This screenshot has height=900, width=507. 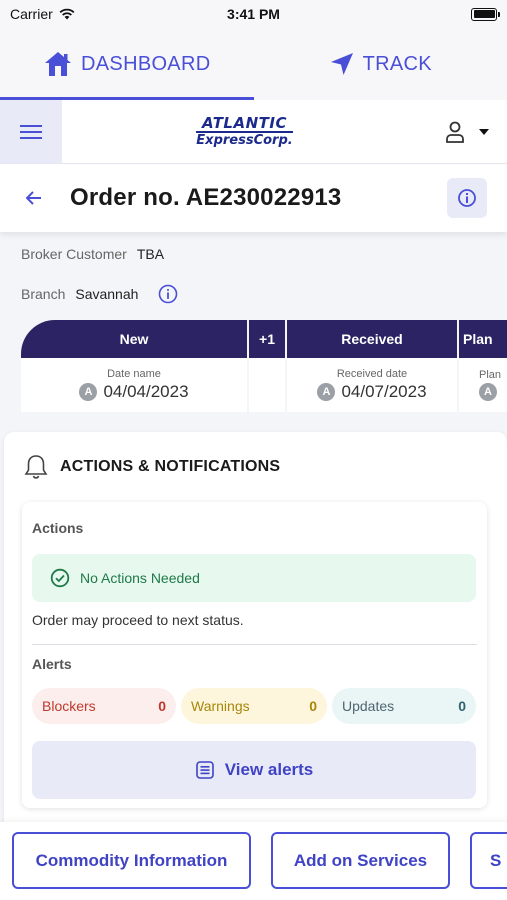 I want to click on status-bar: Carrier 3:41 PM, so click(x=253, y=14).